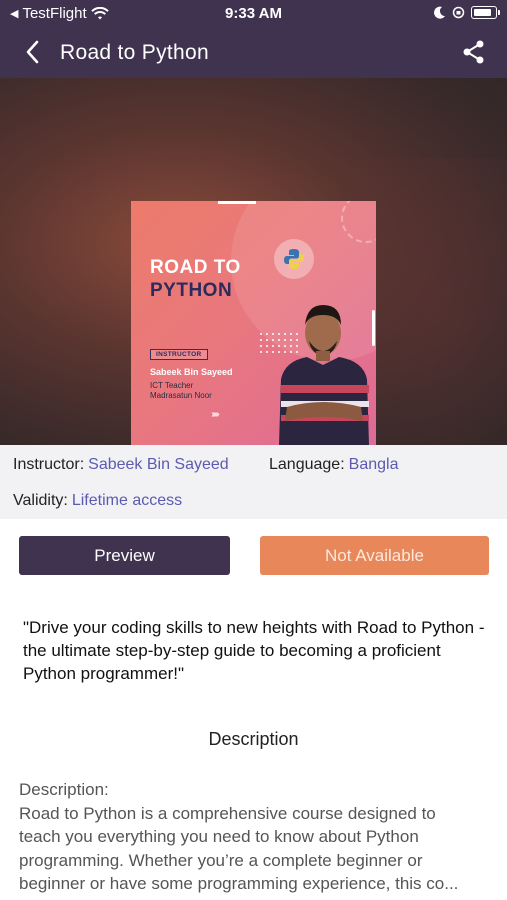 The image size is (507, 900). What do you see at coordinates (127, 500) in the screenshot?
I see `validity-value: Lifetime access` at bounding box center [127, 500].